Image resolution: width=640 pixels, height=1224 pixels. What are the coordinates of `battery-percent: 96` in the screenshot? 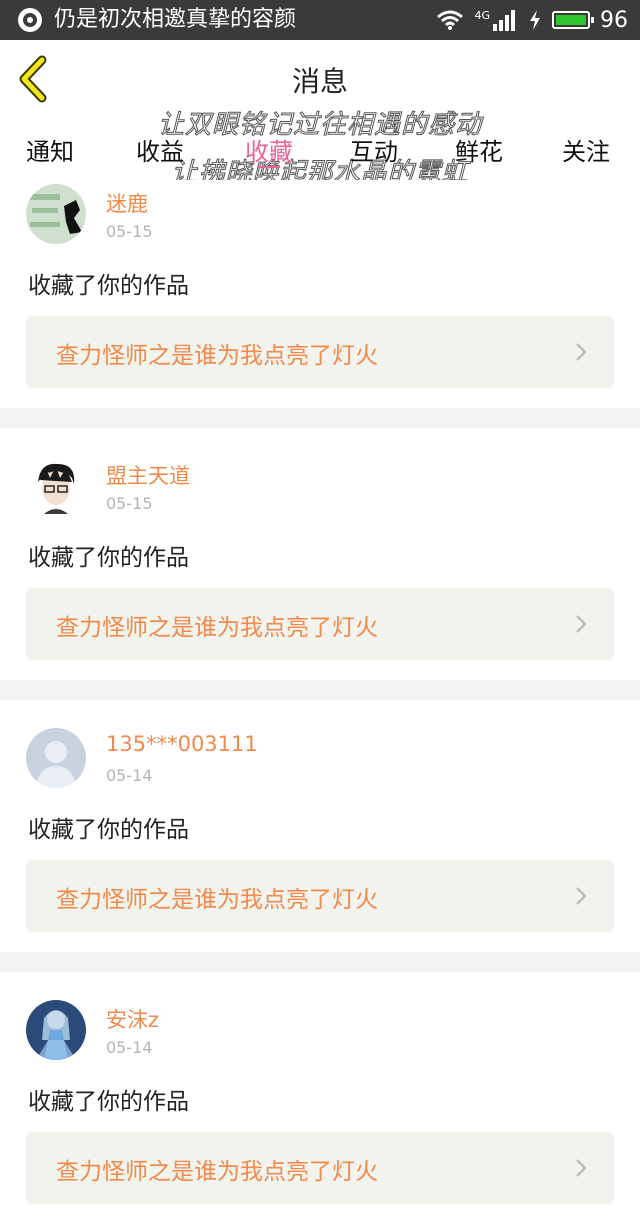 It's located at (614, 20).